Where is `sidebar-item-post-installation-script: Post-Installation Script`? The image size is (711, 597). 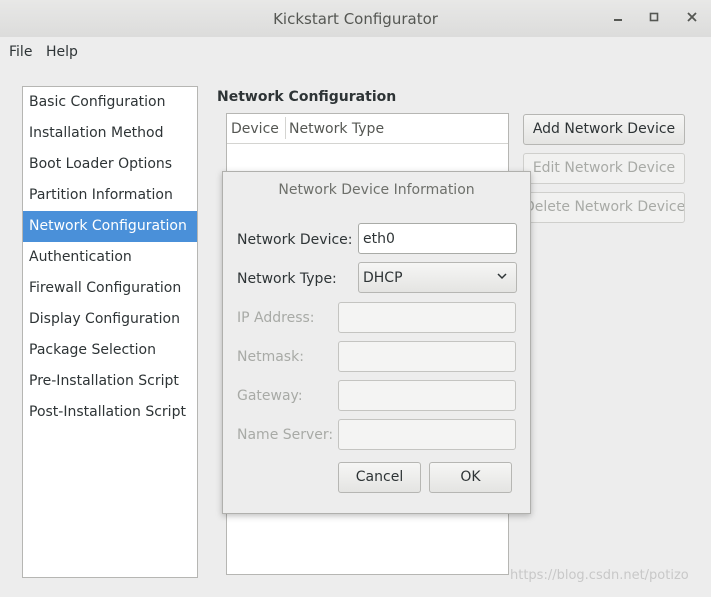
sidebar-item-post-installation-script: Post-Installation Script is located at coordinates (110, 412).